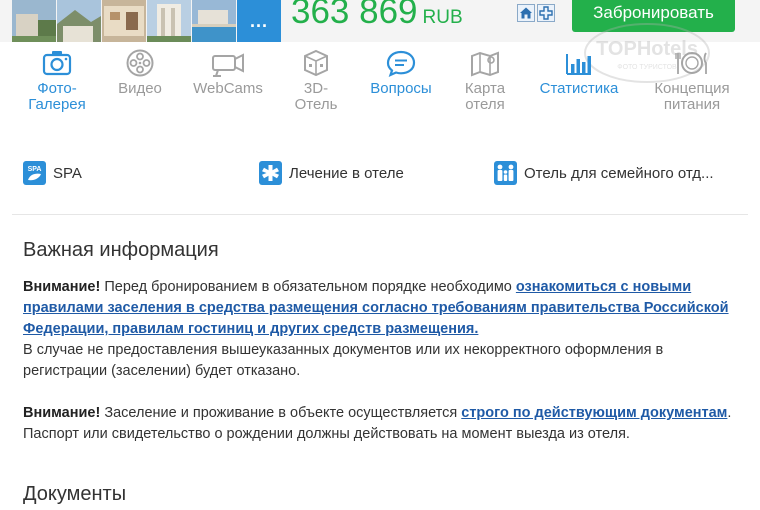 This screenshot has height=510, width=760. What do you see at coordinates (485, 104) in the screenshot?
I see `feature-label: отеля` at bounding box center [485, 104].